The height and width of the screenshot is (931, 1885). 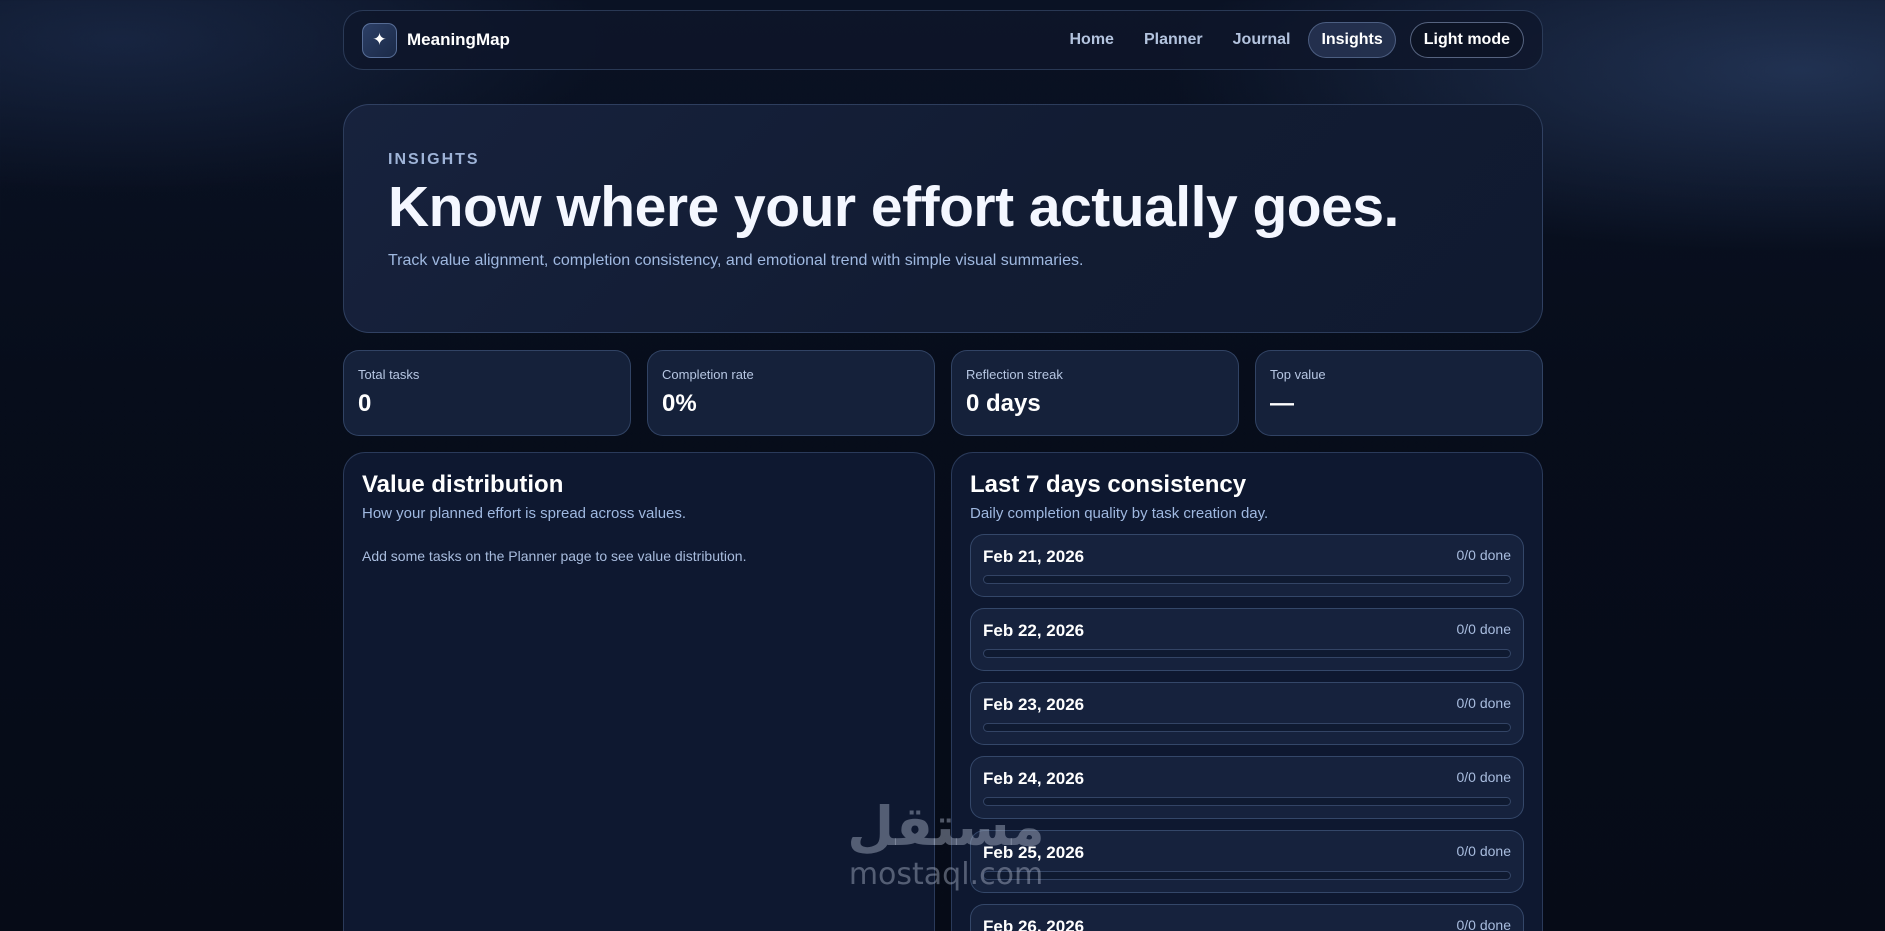 I want to click on day-date: Feb 25, 2026, so click(x=1034, y=852).